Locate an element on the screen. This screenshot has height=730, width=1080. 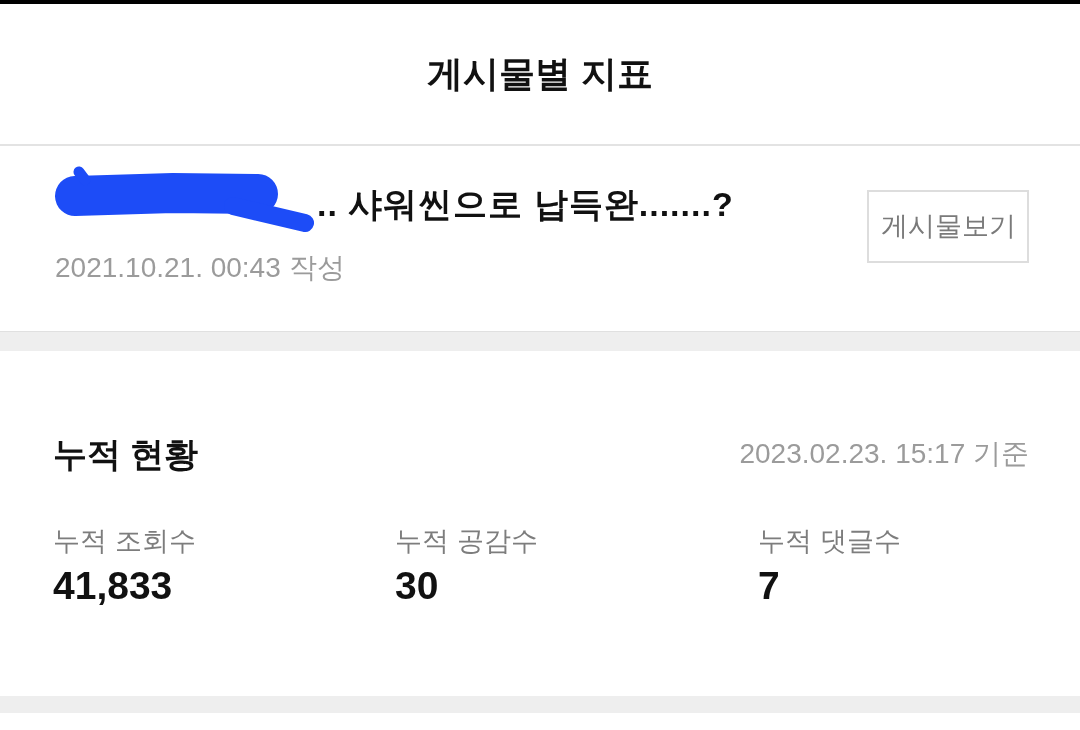
stat-value: 30 is located at coordinates (417, 586).